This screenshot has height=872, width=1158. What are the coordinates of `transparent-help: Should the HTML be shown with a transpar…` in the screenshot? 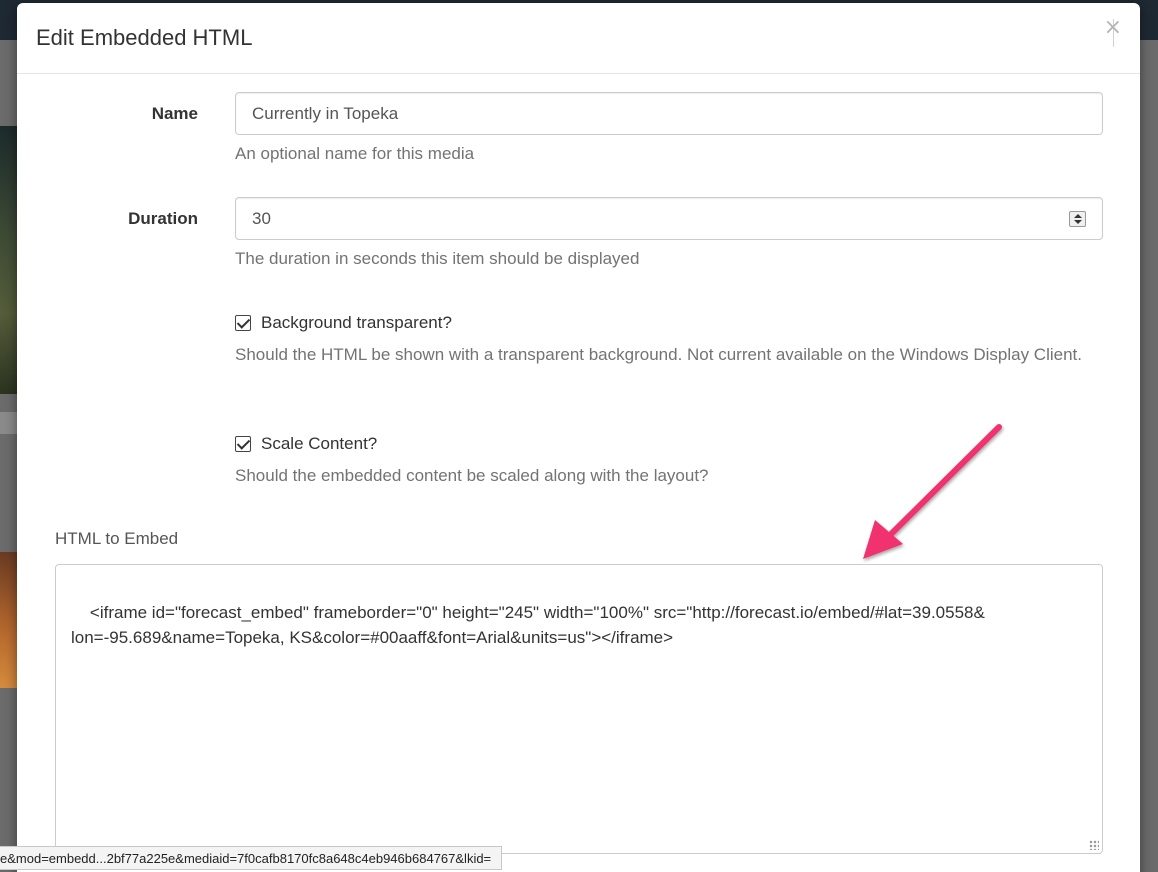 It's located at (658, 354).